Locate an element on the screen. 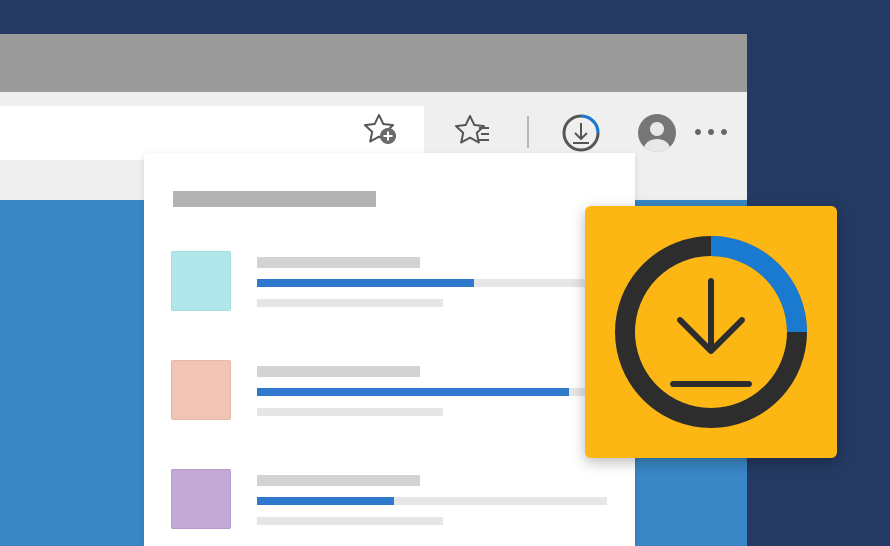 The height and width of the screenshot is (546, 890). add-favorite-icon is located at coordinates (381, 129).